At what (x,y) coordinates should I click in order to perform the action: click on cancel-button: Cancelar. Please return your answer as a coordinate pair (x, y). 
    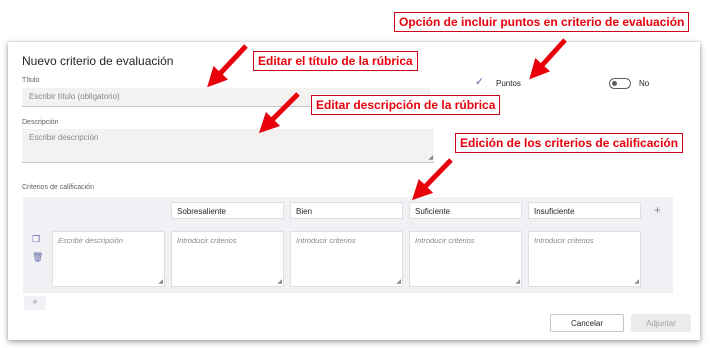
    Looking at the image, I should click on (587, 323).